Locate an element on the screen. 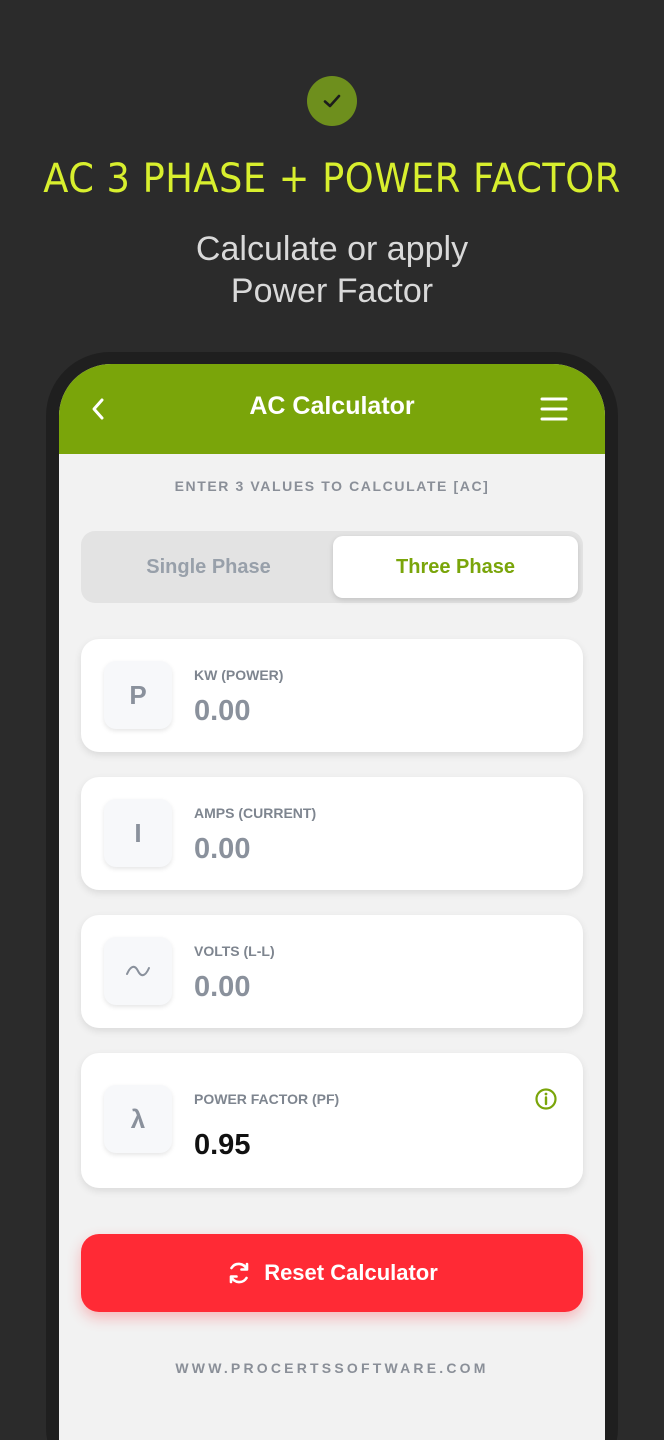 This screenshot has height=1440, width=664. three-phase-tab: Three Phase is located at coordinates (455, 567).